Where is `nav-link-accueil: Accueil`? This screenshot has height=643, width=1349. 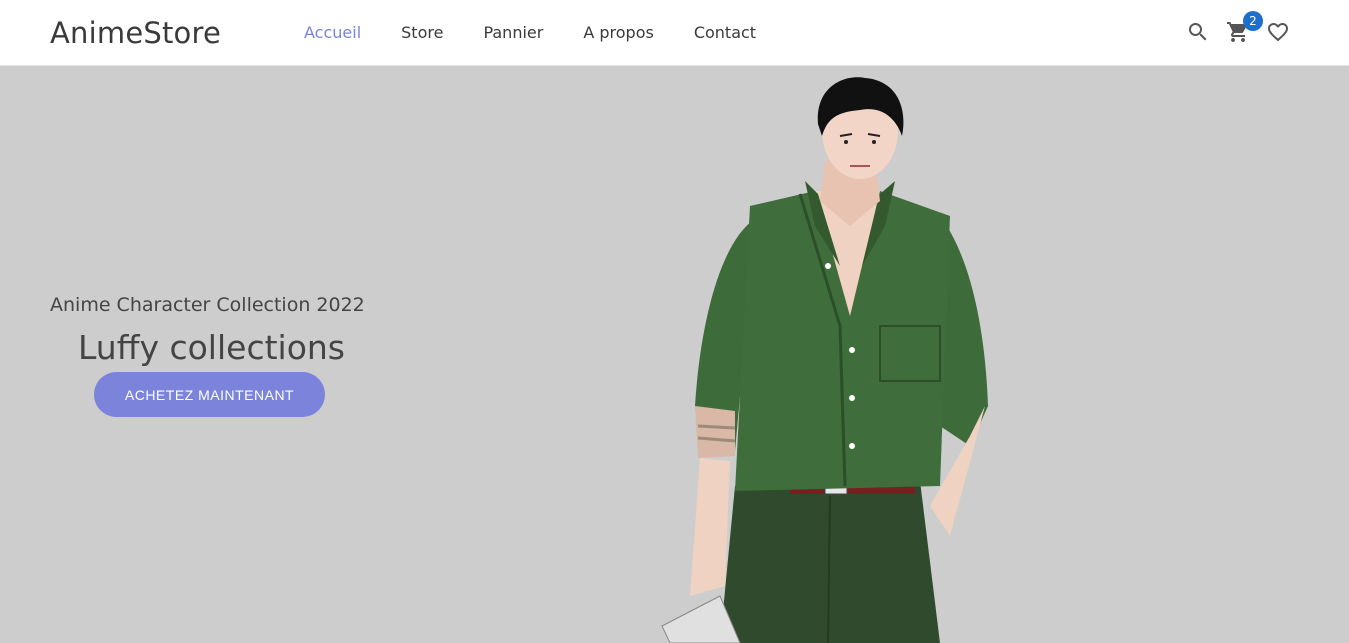 nav-link-accueil: Accueil is located at coordinates (332, 32).